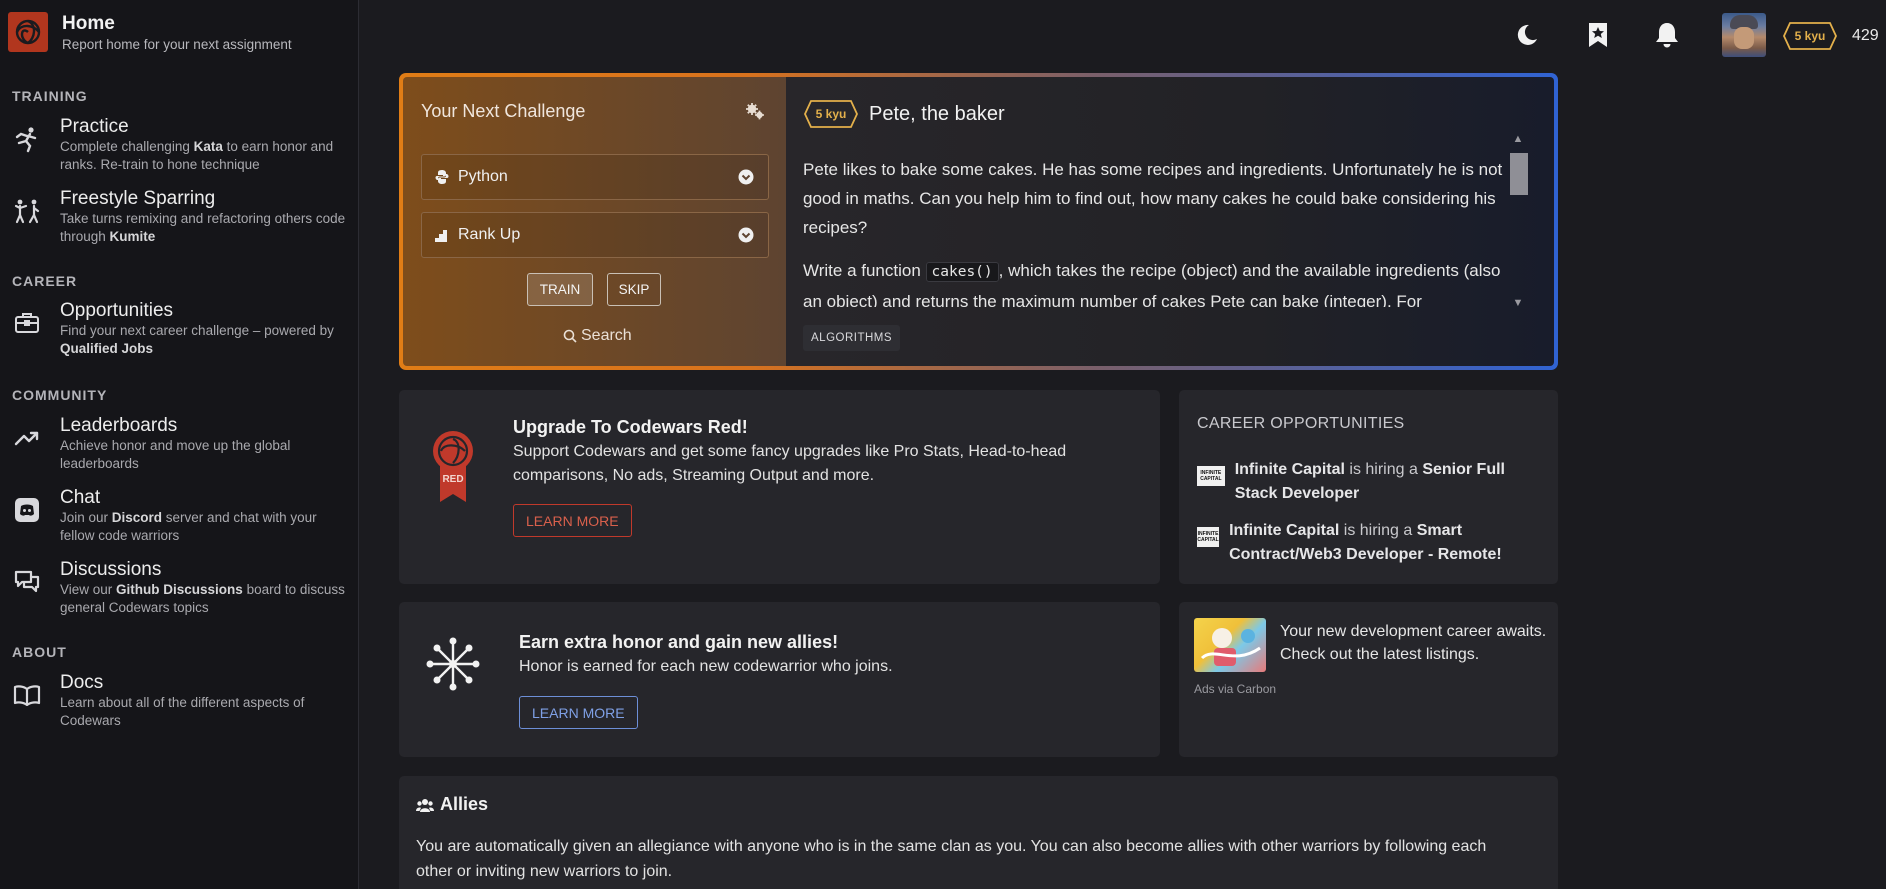 The image size is (1886, 889). What do you see at coordinates (606, 335) in the screenshot?
I see `search-label: Search` at bounding box center [606, 335].